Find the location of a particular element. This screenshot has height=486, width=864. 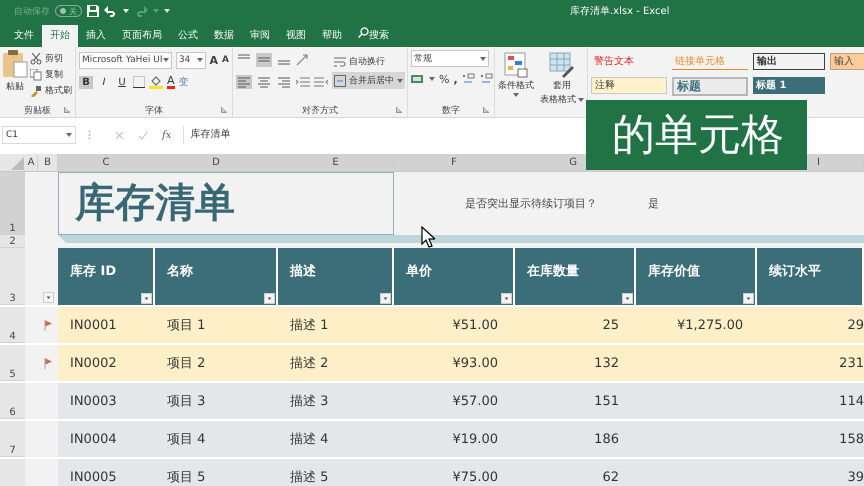

ribbon-tab: 插入 is located at coordinates (96, 36).